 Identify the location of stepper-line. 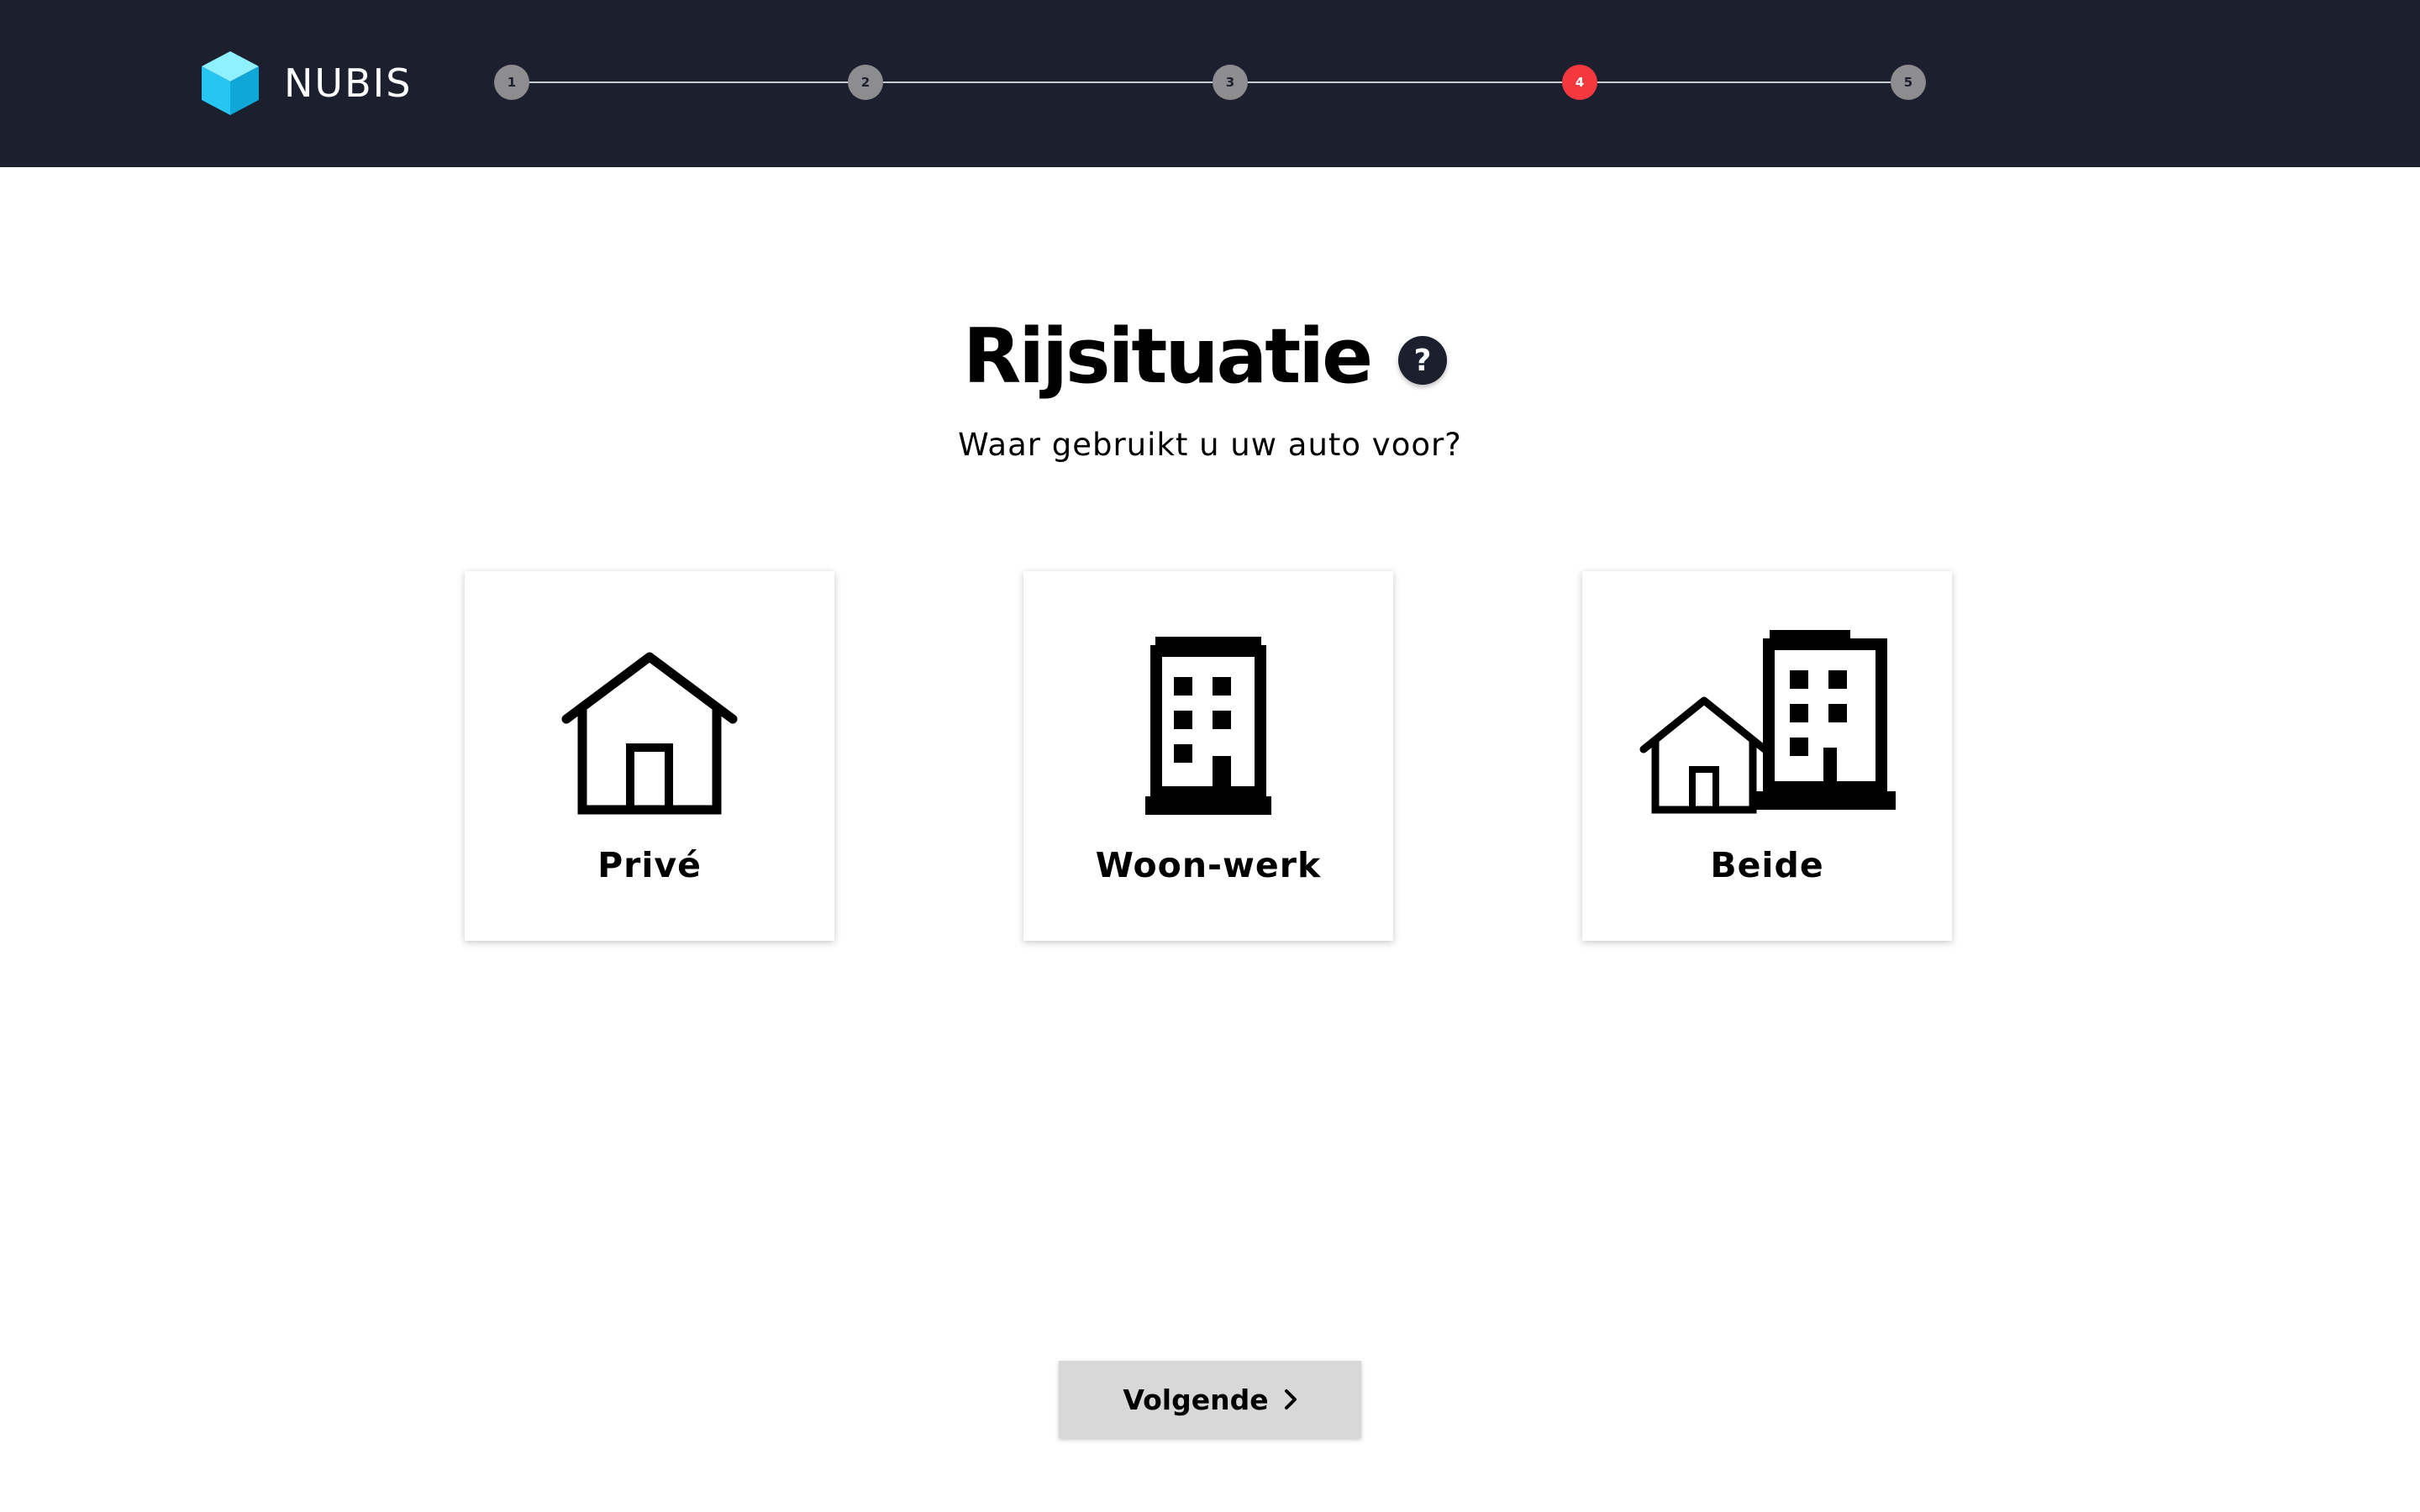
(1209, 82).